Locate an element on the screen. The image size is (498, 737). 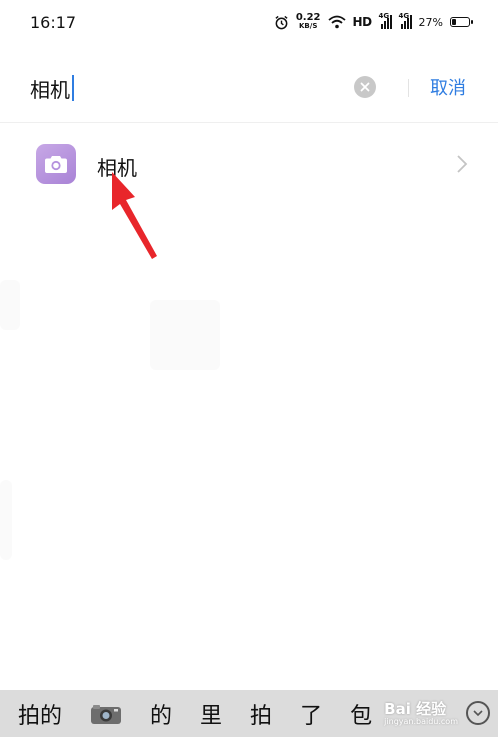
candidate-word: 拍的 is located at coordinates (40, 714).